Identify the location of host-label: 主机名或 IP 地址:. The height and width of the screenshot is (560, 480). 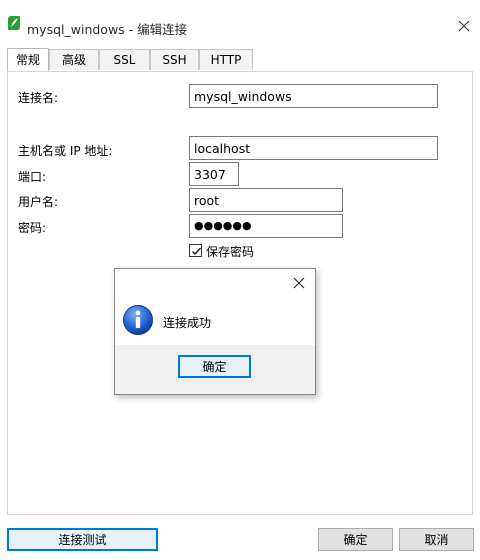
(65, 151).